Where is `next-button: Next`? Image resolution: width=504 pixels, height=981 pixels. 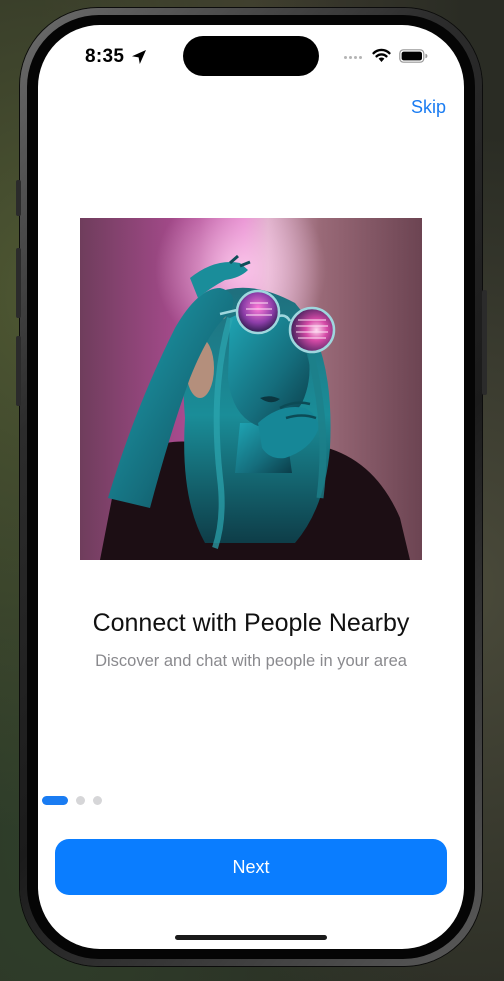
next-button: Next is located at coordinates (251, 867).